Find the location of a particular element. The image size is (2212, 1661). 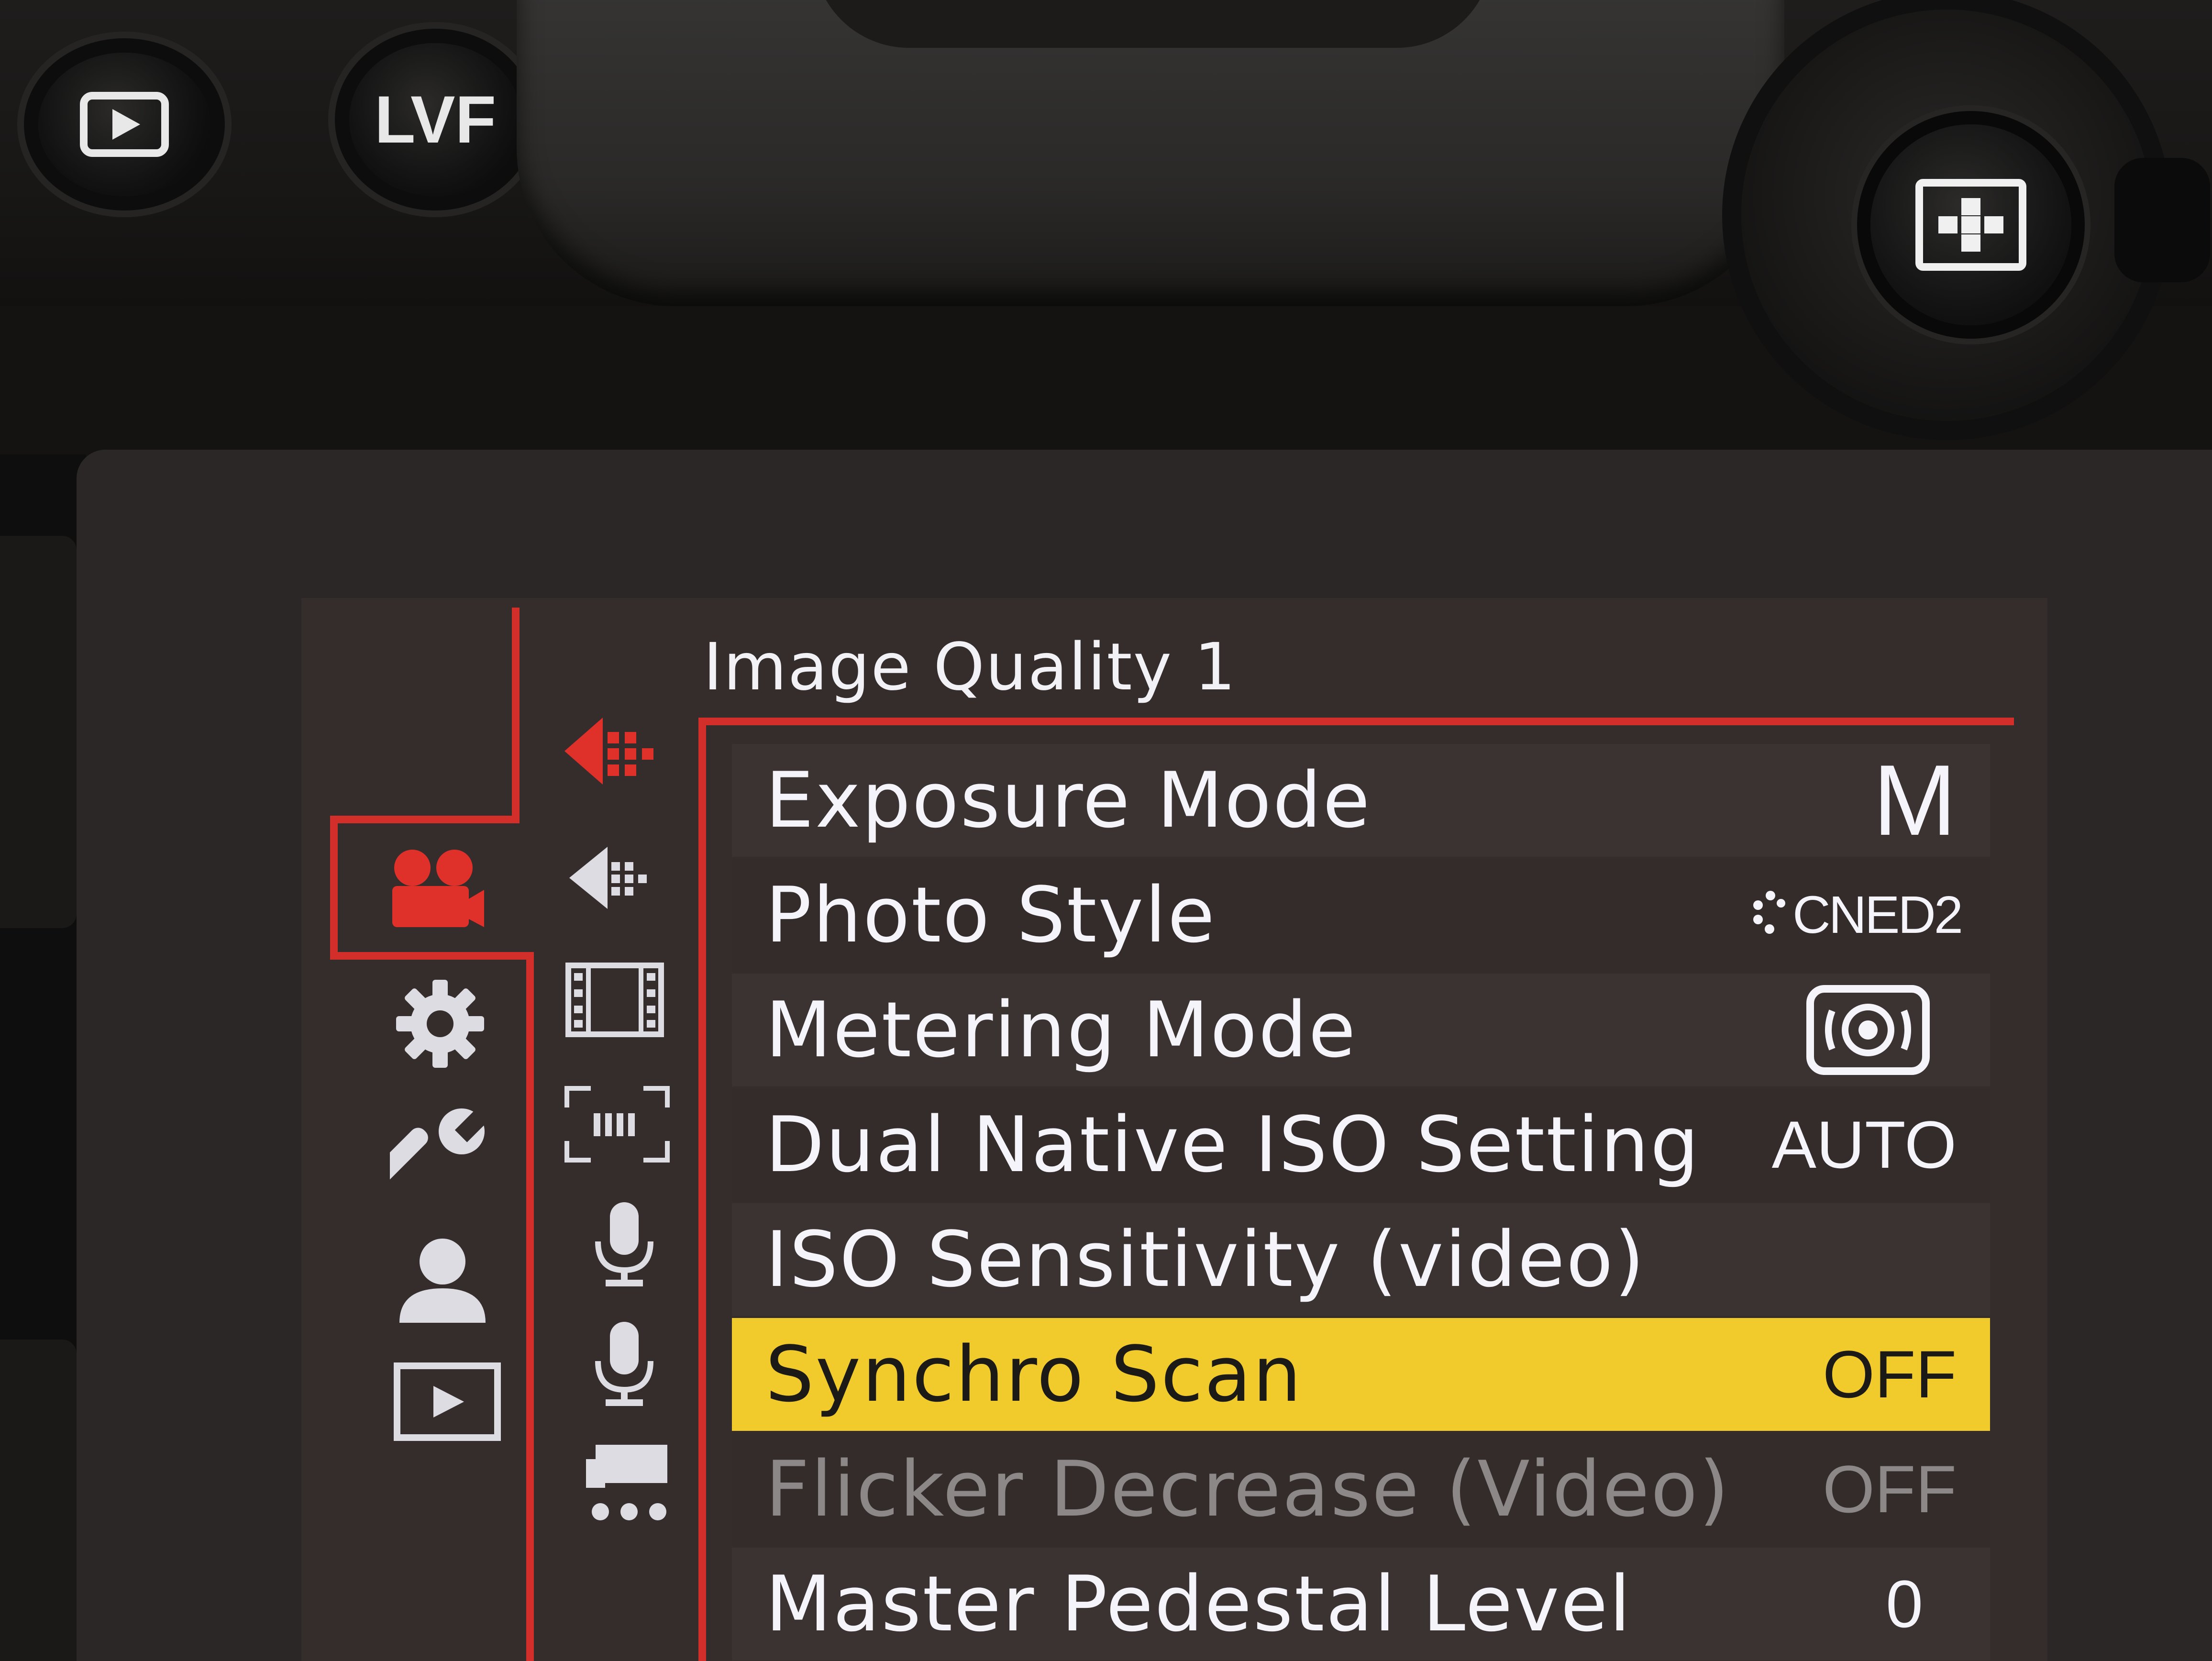

menu-item-value: 0 is located at coordinates (1904, 1604).